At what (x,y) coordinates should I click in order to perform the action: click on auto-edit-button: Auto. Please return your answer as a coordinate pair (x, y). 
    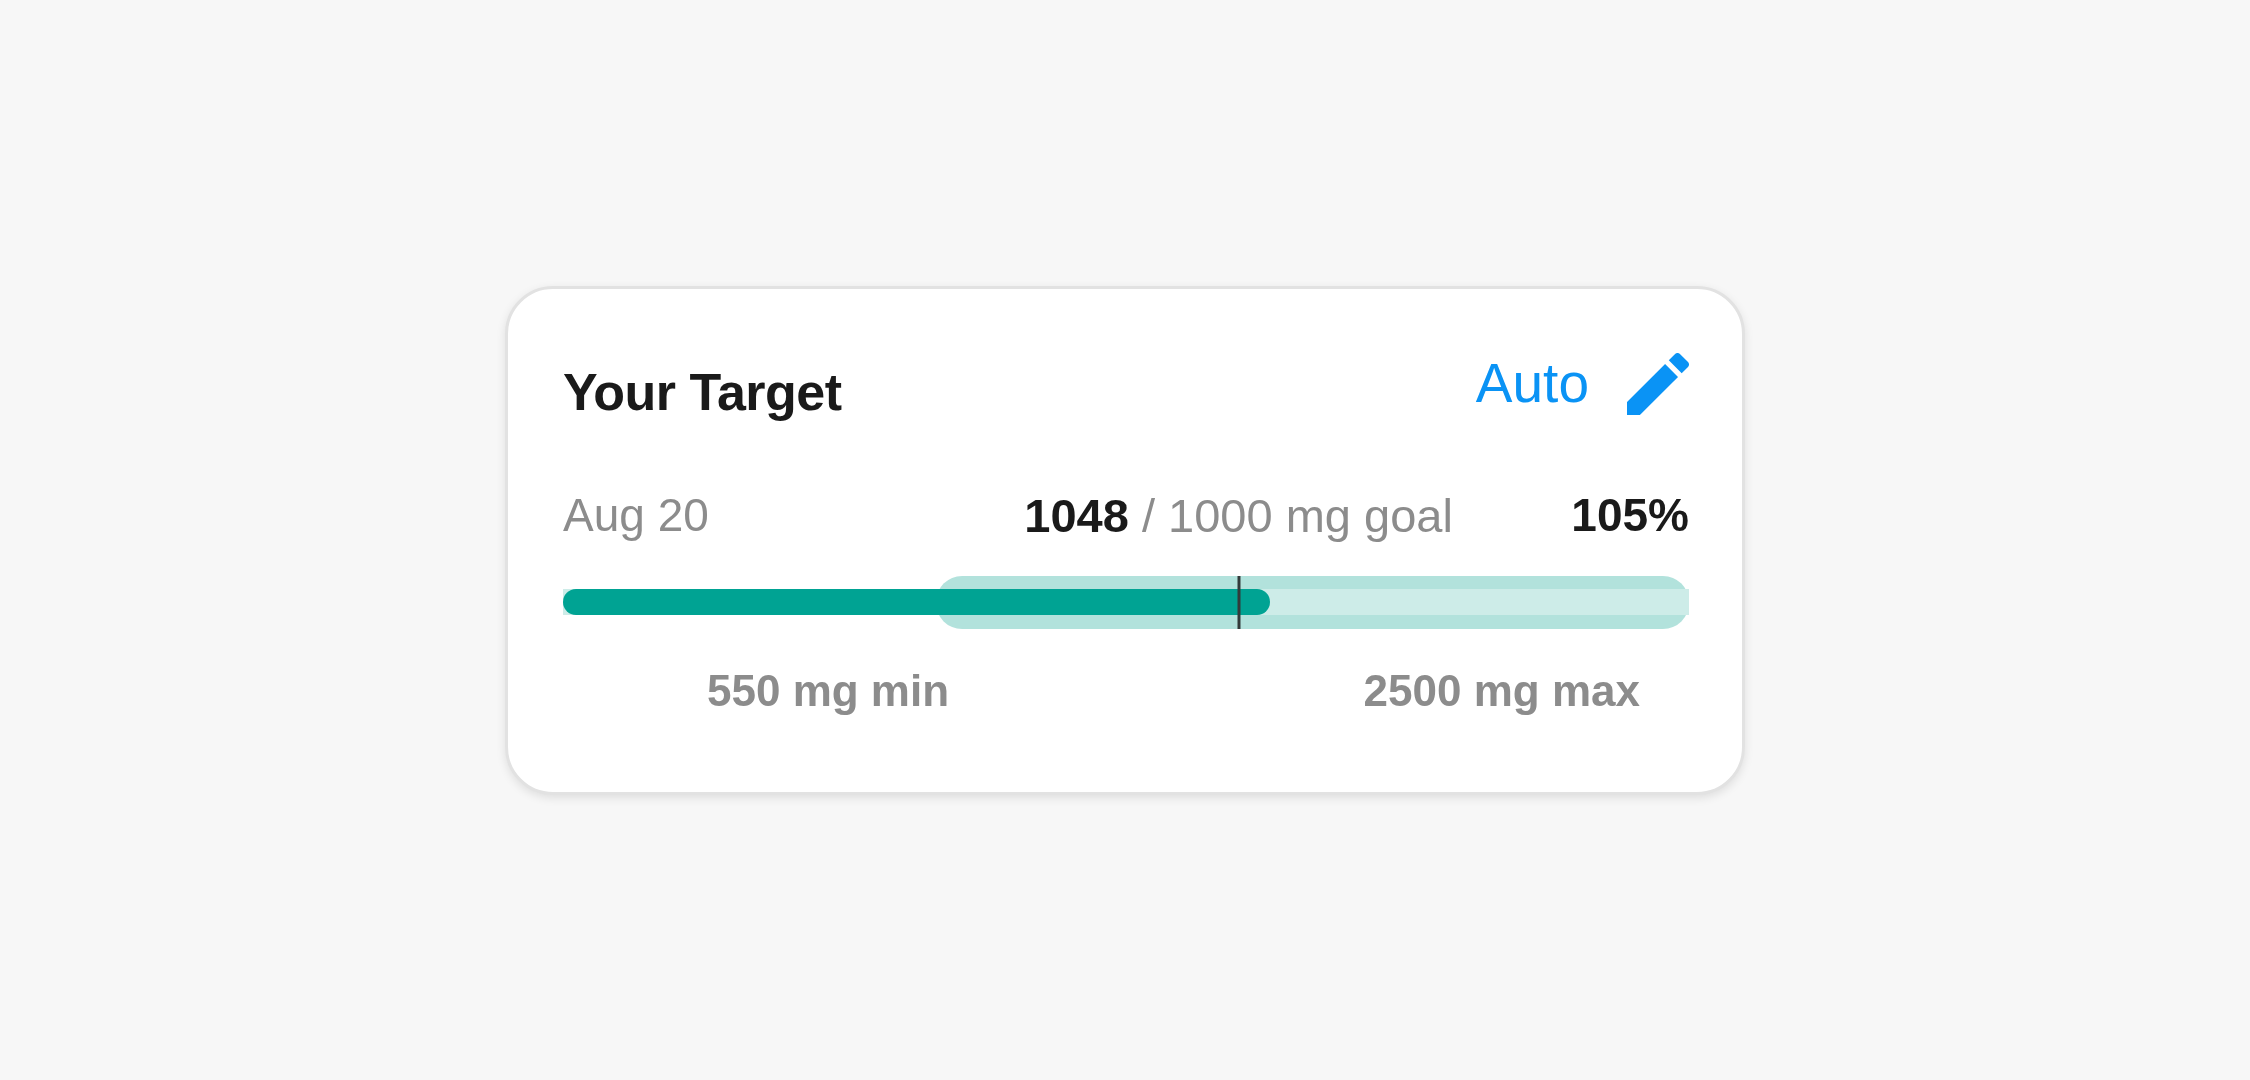
    Looking at the image, I should click on (1582, 383).